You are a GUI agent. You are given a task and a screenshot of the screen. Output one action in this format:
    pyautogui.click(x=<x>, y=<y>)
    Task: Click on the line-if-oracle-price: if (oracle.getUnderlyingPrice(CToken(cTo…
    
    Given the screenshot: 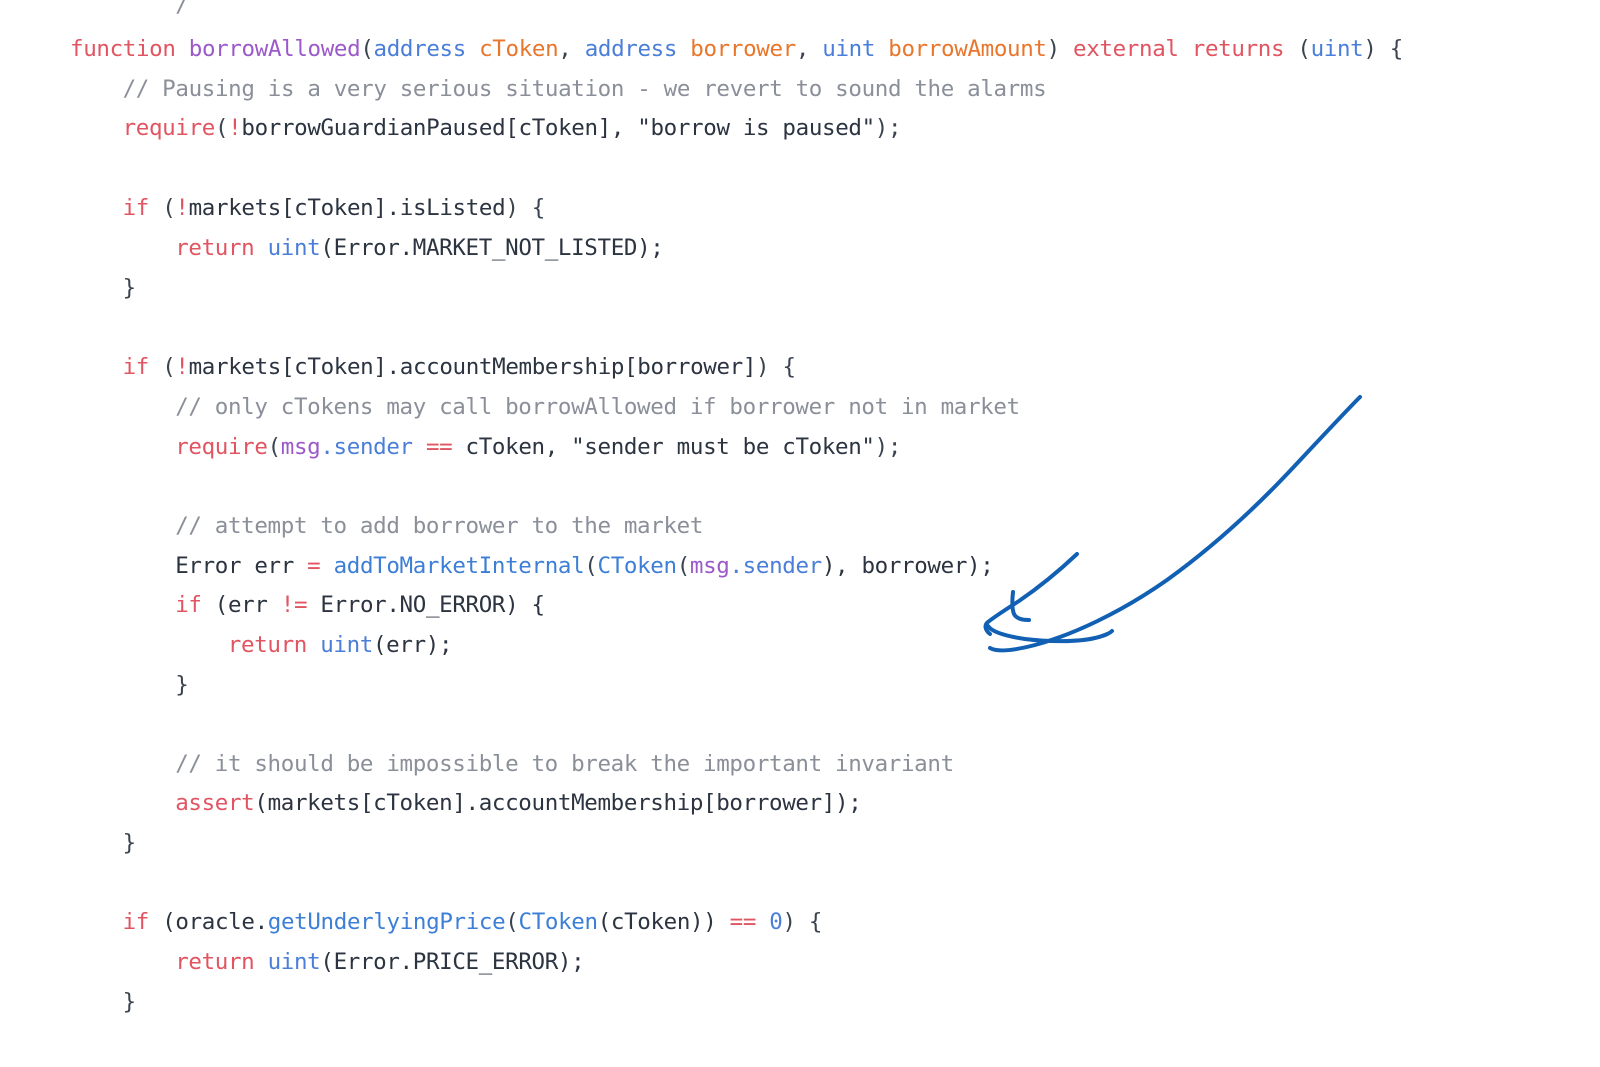 What is the action you would take?
    pyautogui.click(x=472, y=923)
    